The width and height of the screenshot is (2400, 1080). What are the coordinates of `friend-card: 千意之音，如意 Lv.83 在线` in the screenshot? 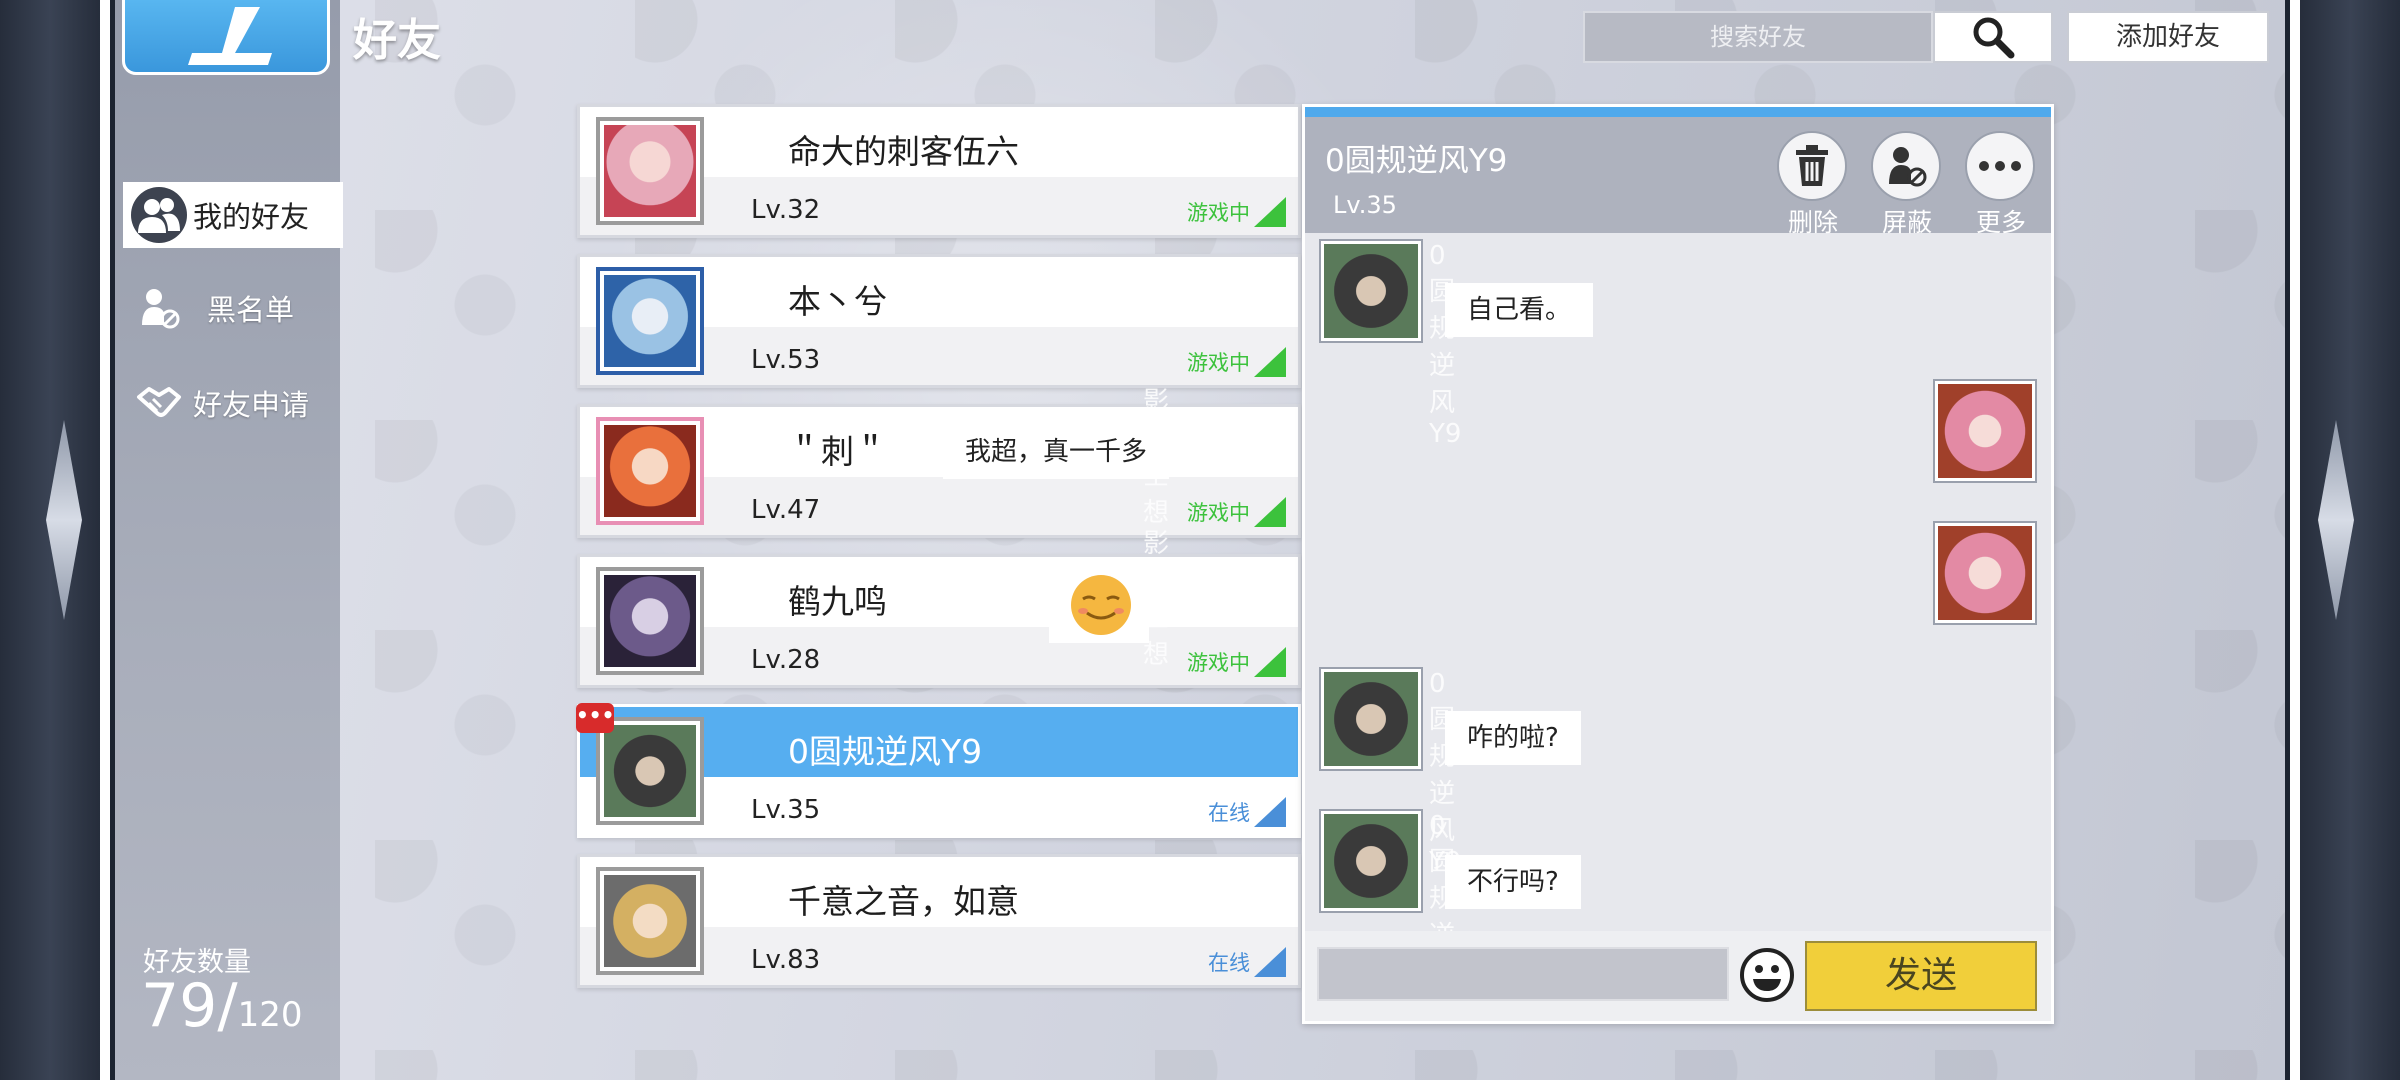 It's located at (939, 921).